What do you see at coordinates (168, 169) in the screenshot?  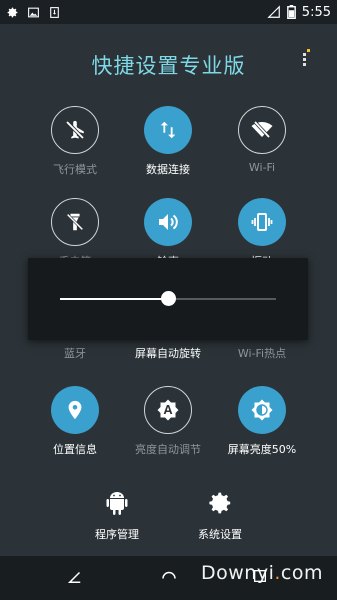 I see `tile-label: 数据连接` at bounding box center [168, 169].